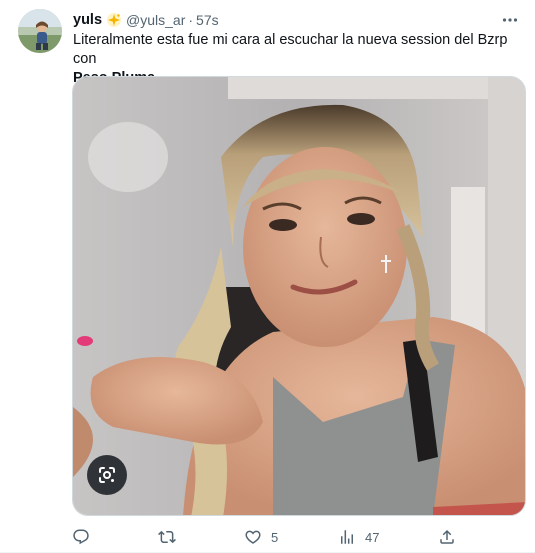 The height and width of the screenshot is (553, 535). What do you see at coordinates (253, 537) in the screenshot?
I see `heart-icon` at bounding box center [253, 537].